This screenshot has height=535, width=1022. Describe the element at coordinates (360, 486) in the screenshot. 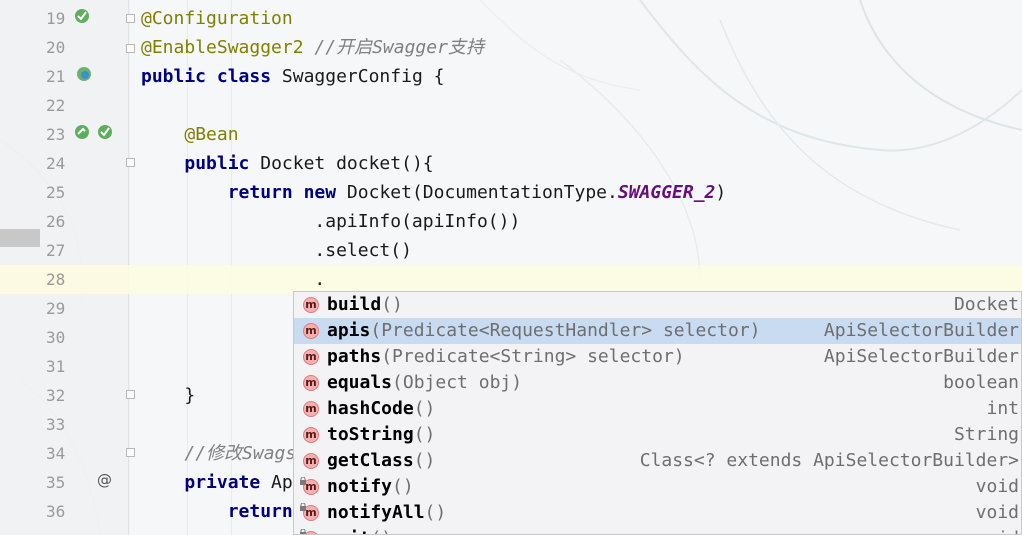

I see `method-name: notify` at that location.